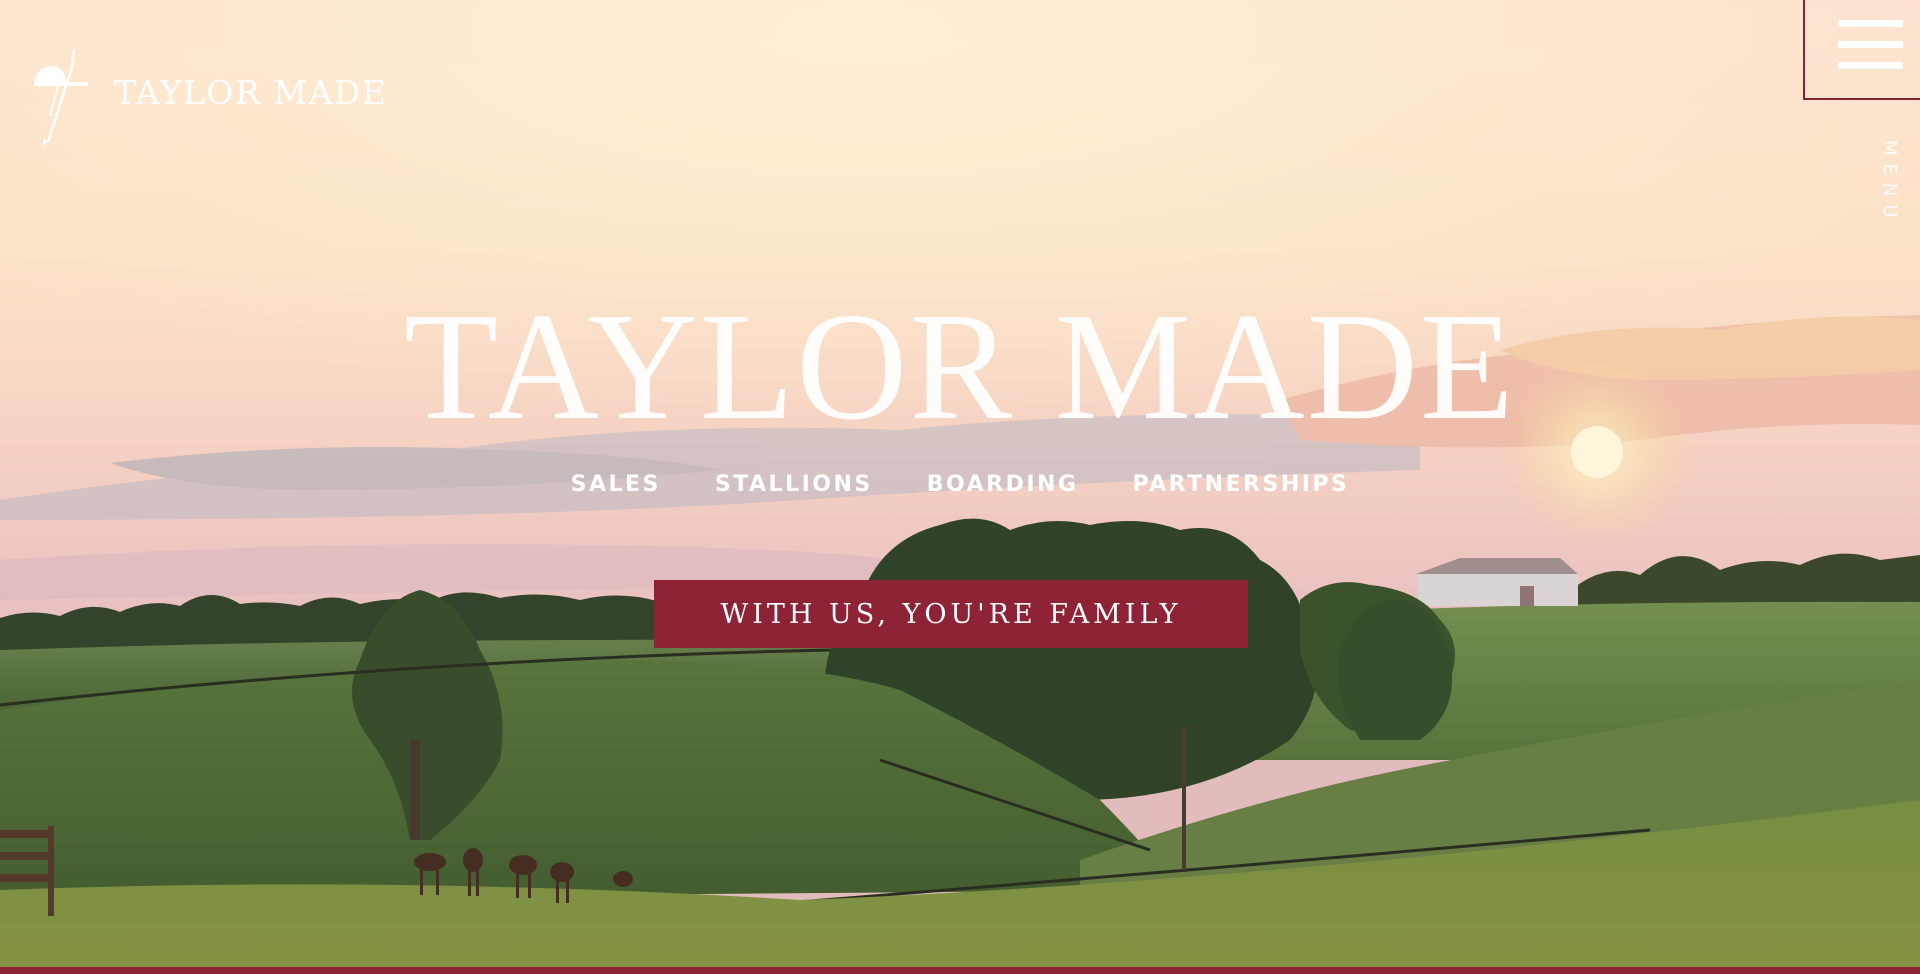 The image size is (1920, 974). I want to click on family-cta-button: WITH US, YOU'RE FAMILY, so click(951, 614).